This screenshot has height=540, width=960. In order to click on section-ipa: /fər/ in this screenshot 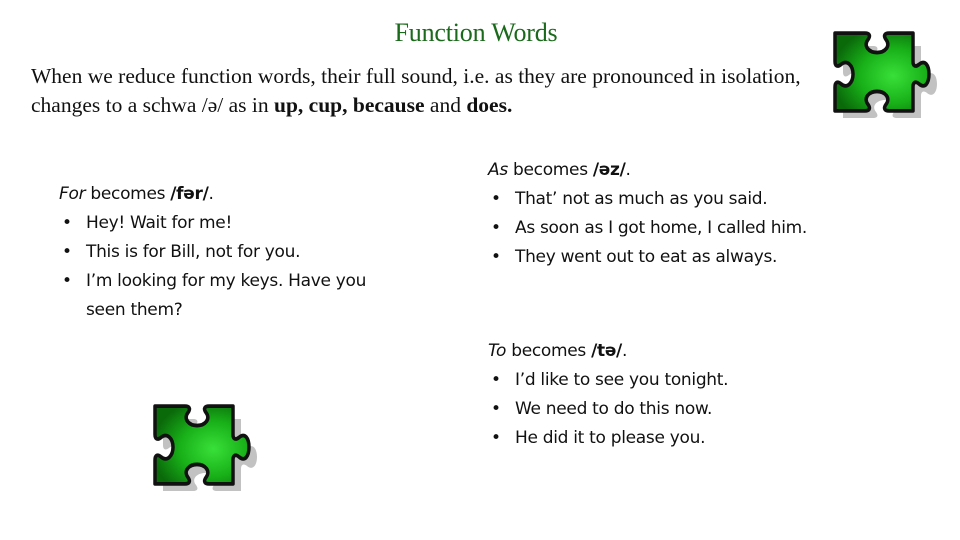, I will do `click(189, 194)`.